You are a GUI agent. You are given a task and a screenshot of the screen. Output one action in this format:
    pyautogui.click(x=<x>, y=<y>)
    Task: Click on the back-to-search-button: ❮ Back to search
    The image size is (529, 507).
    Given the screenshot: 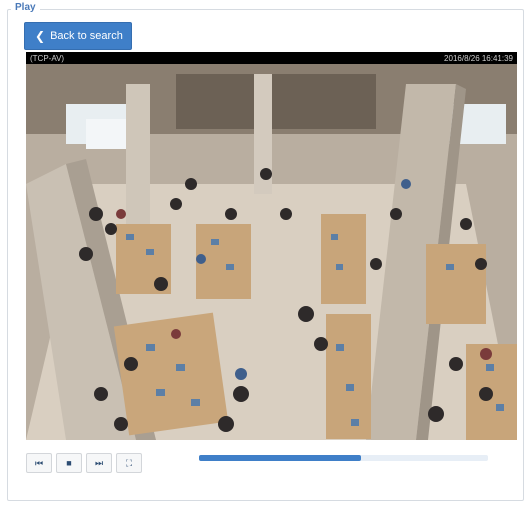 What is the action you would take?
    pyautogui.click(x=78, y=36)
    